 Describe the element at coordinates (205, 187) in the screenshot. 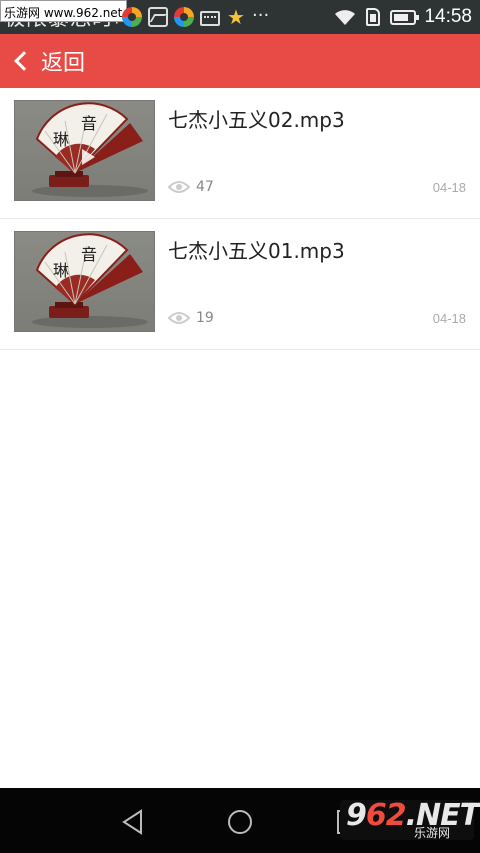

I see `view-count-value: 47` at that location.